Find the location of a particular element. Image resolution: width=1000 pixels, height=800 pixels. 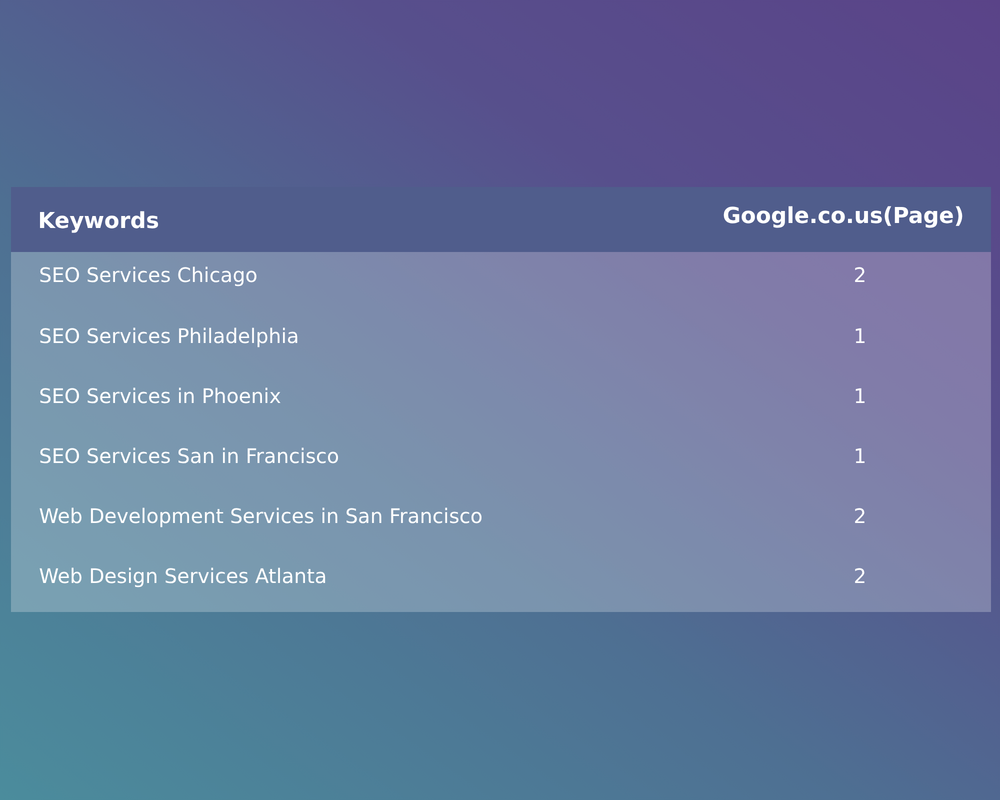

keyword-cell-text: SEO Services Philadelphia is located at coordinates (169, 336).